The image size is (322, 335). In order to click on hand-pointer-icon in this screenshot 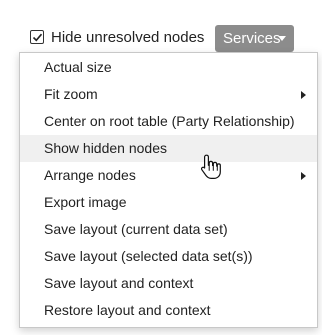, I will do `click(210, 166)`.